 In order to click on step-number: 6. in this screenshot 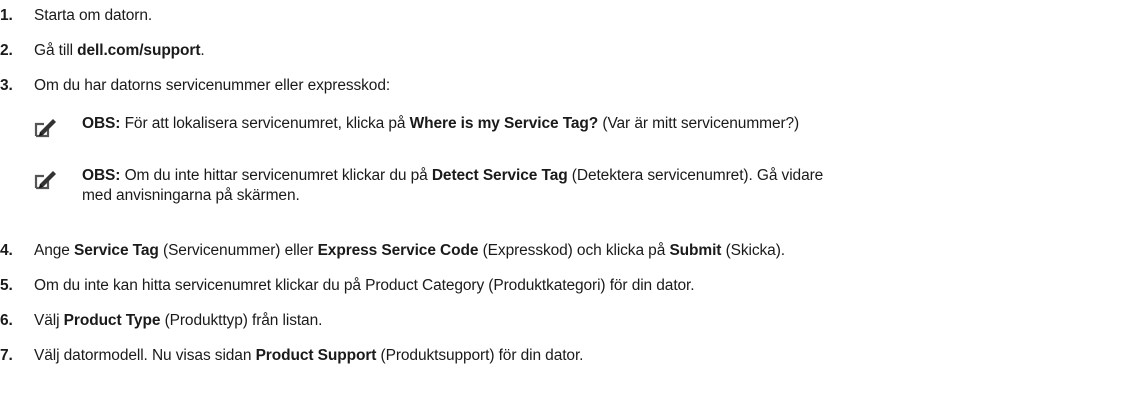, I will do `click(6, 320)`.